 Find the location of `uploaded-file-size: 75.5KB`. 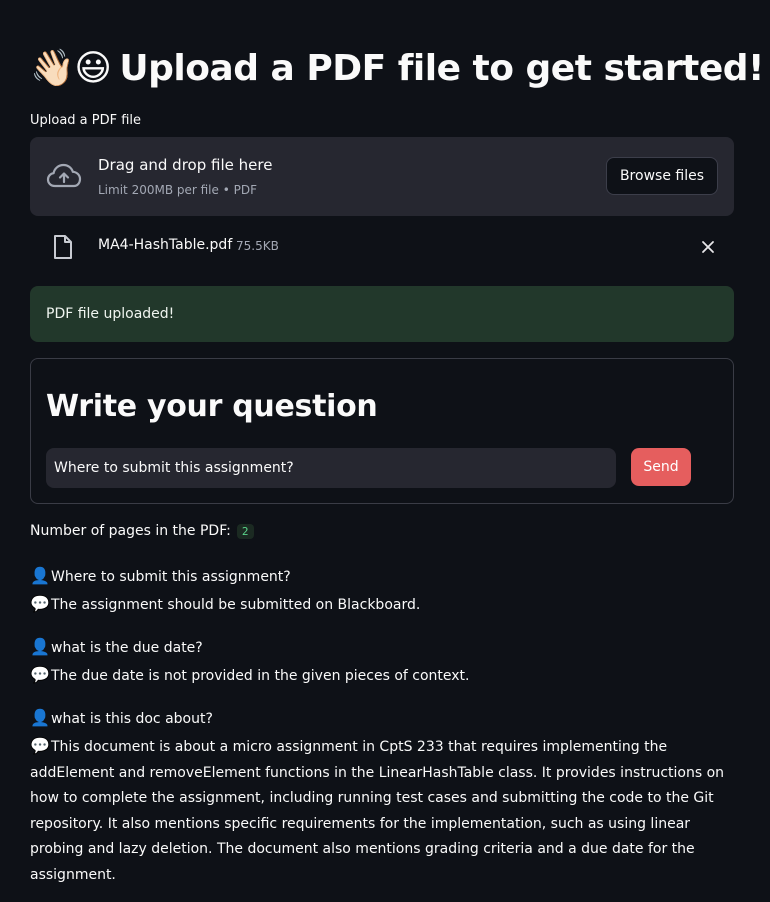

uploaded-file-size: 75.5KB is located at coordinates (257, 246).